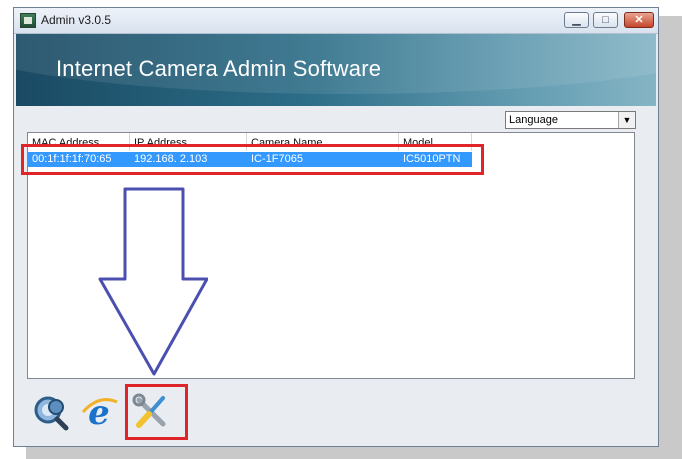 Image resolution: width=682 pixels, height=459 pixels. I want to click on minimize-button: ▁, so click(576, 20).